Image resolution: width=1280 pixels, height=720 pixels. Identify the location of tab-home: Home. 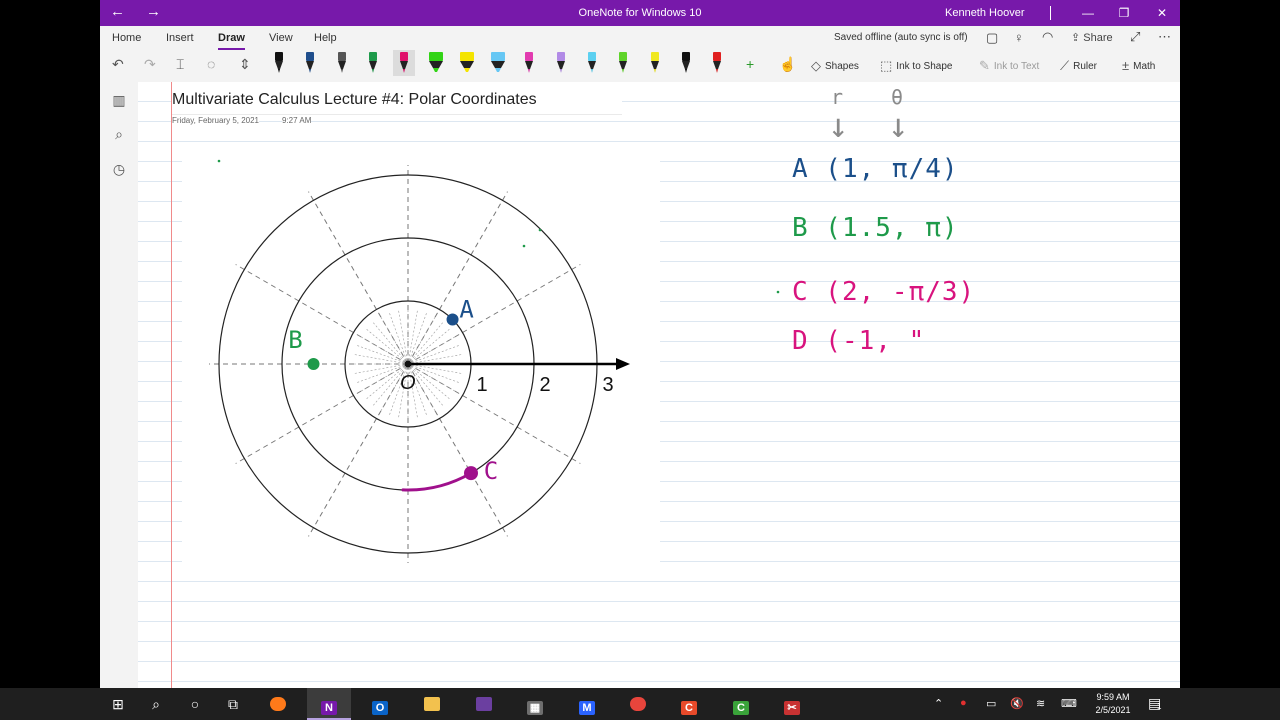
(126, 38).